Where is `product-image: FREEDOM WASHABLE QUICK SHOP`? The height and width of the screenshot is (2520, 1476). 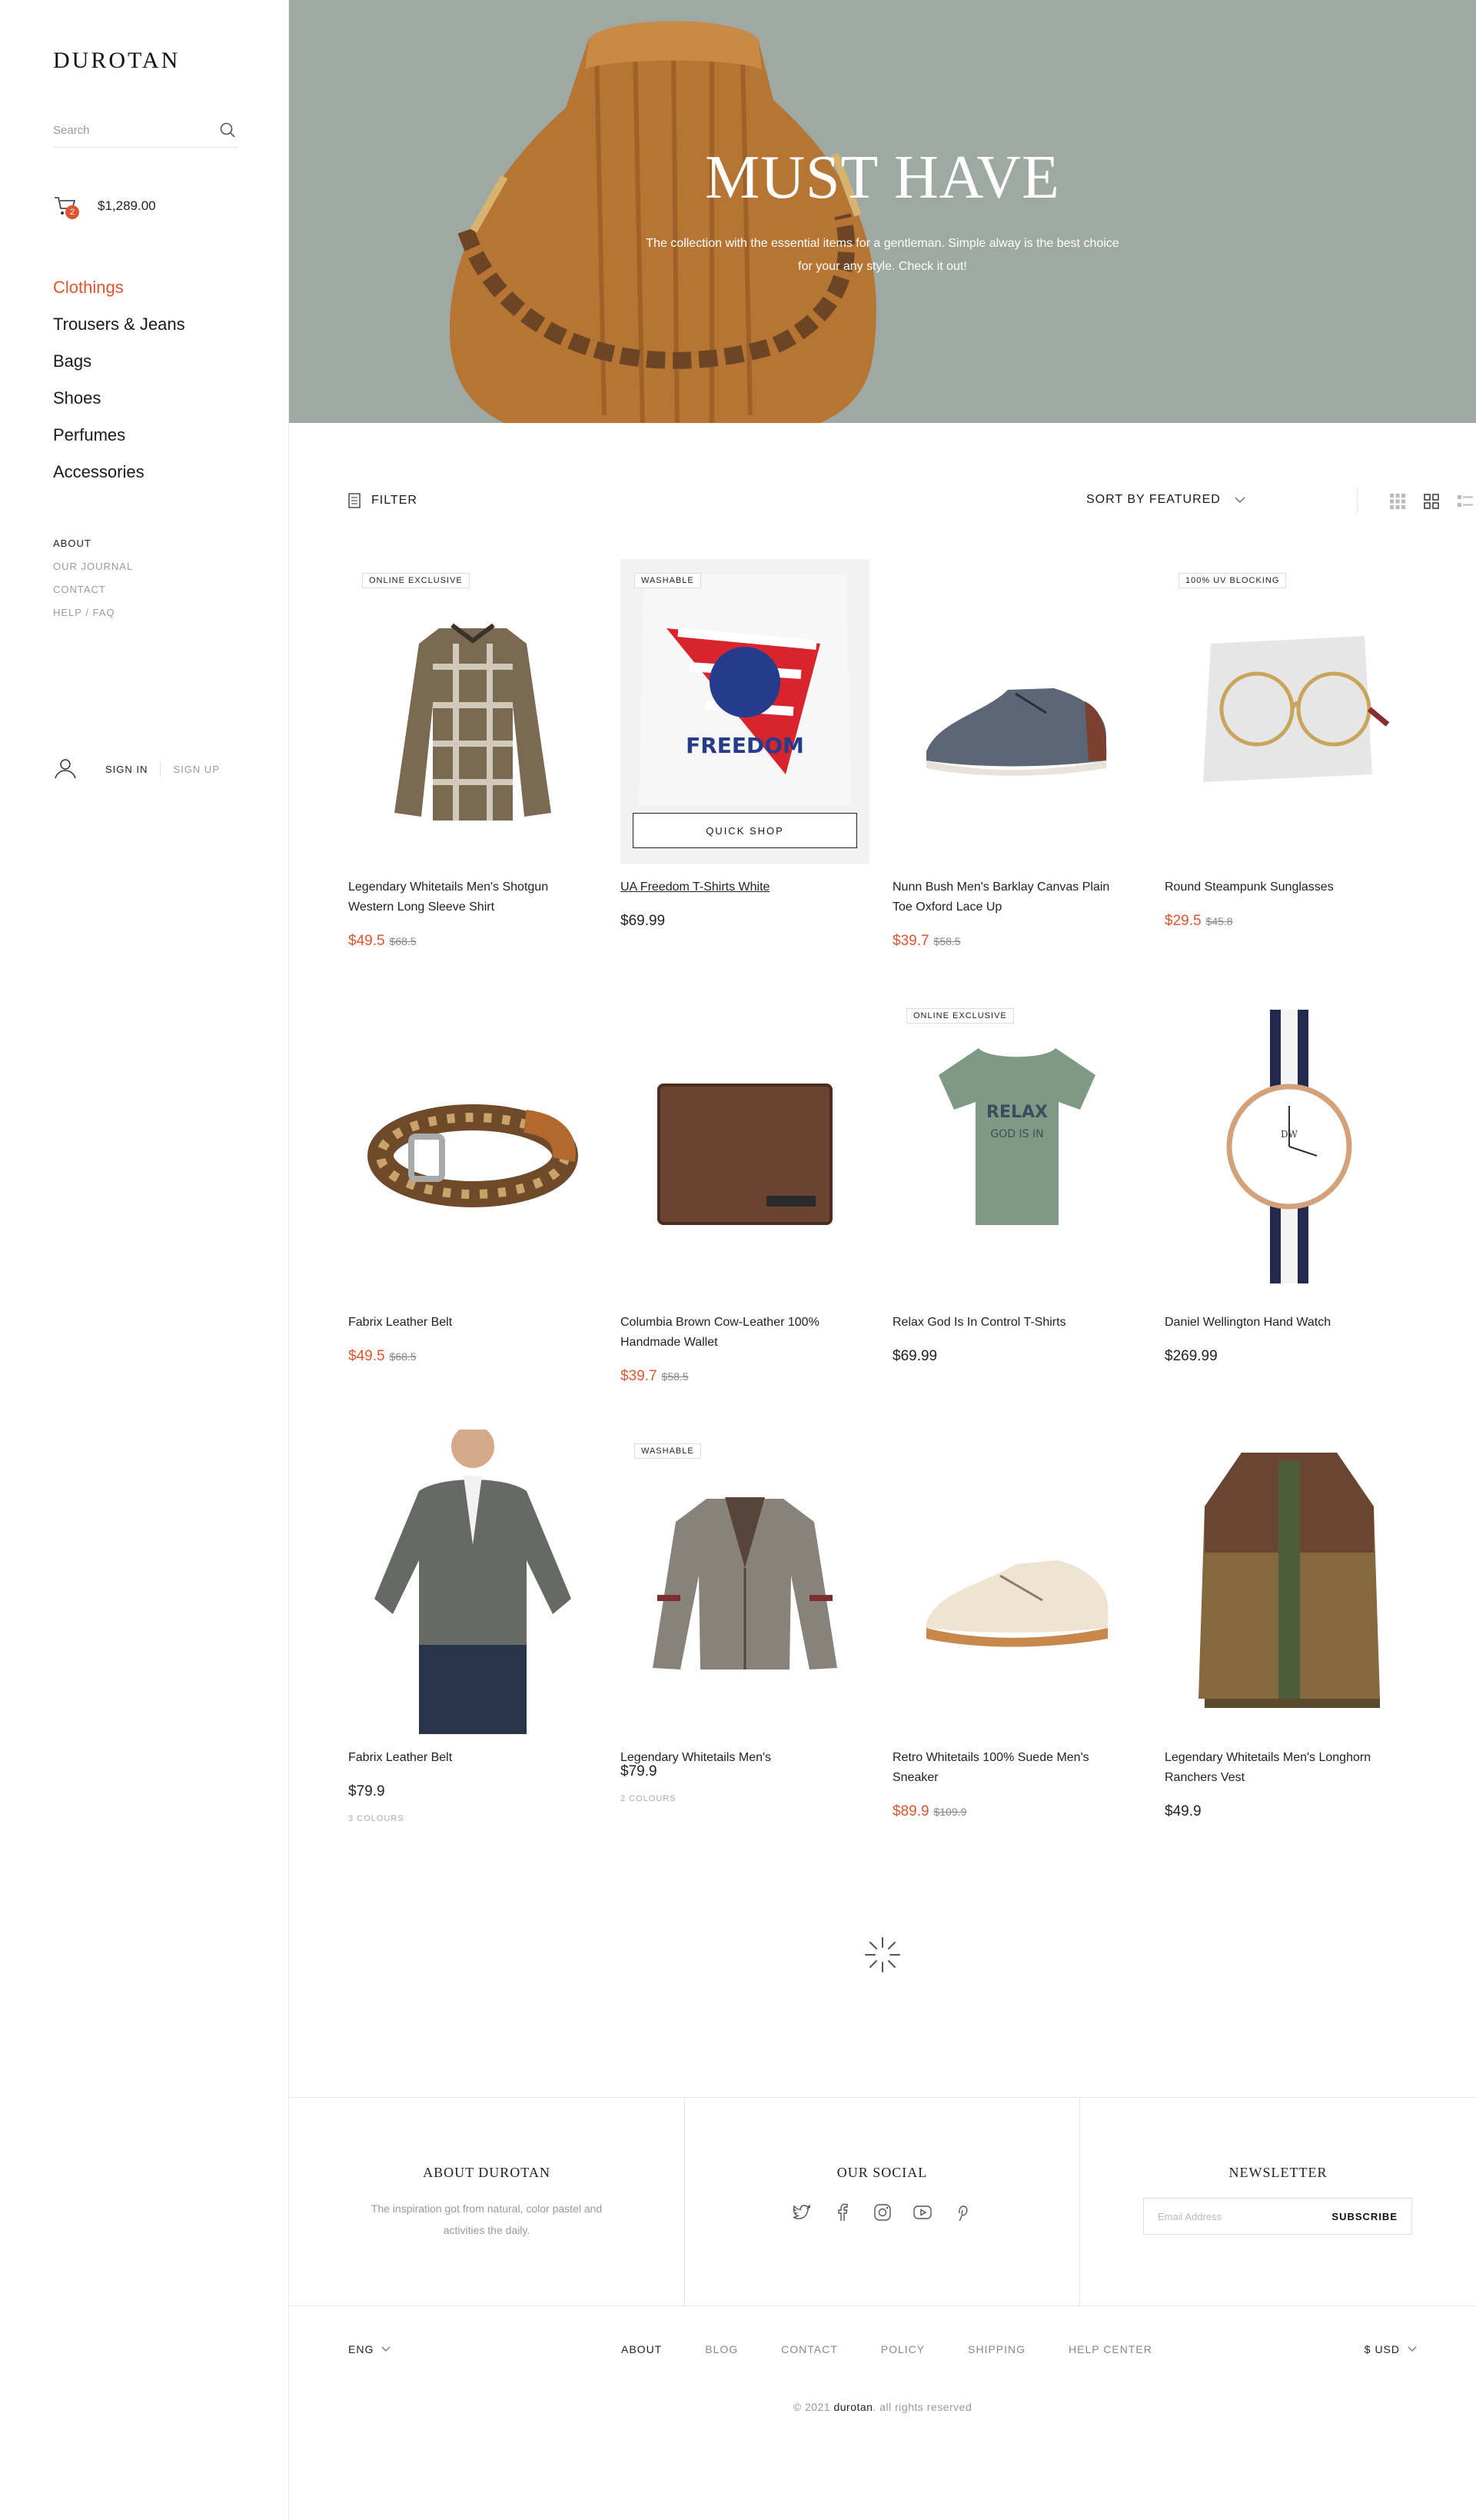
product-image: FREEDOM WASHABLE QUICK SHOP is located at coordinates (744, 711).